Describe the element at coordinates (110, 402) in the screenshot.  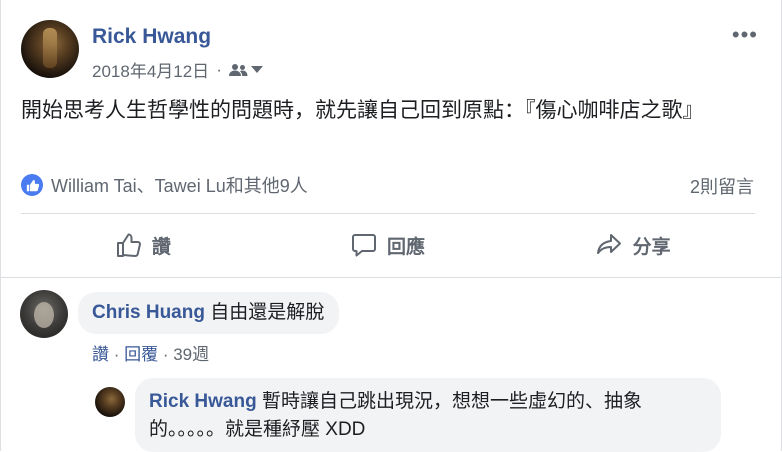
I see `reply-author-avatar` at that location.